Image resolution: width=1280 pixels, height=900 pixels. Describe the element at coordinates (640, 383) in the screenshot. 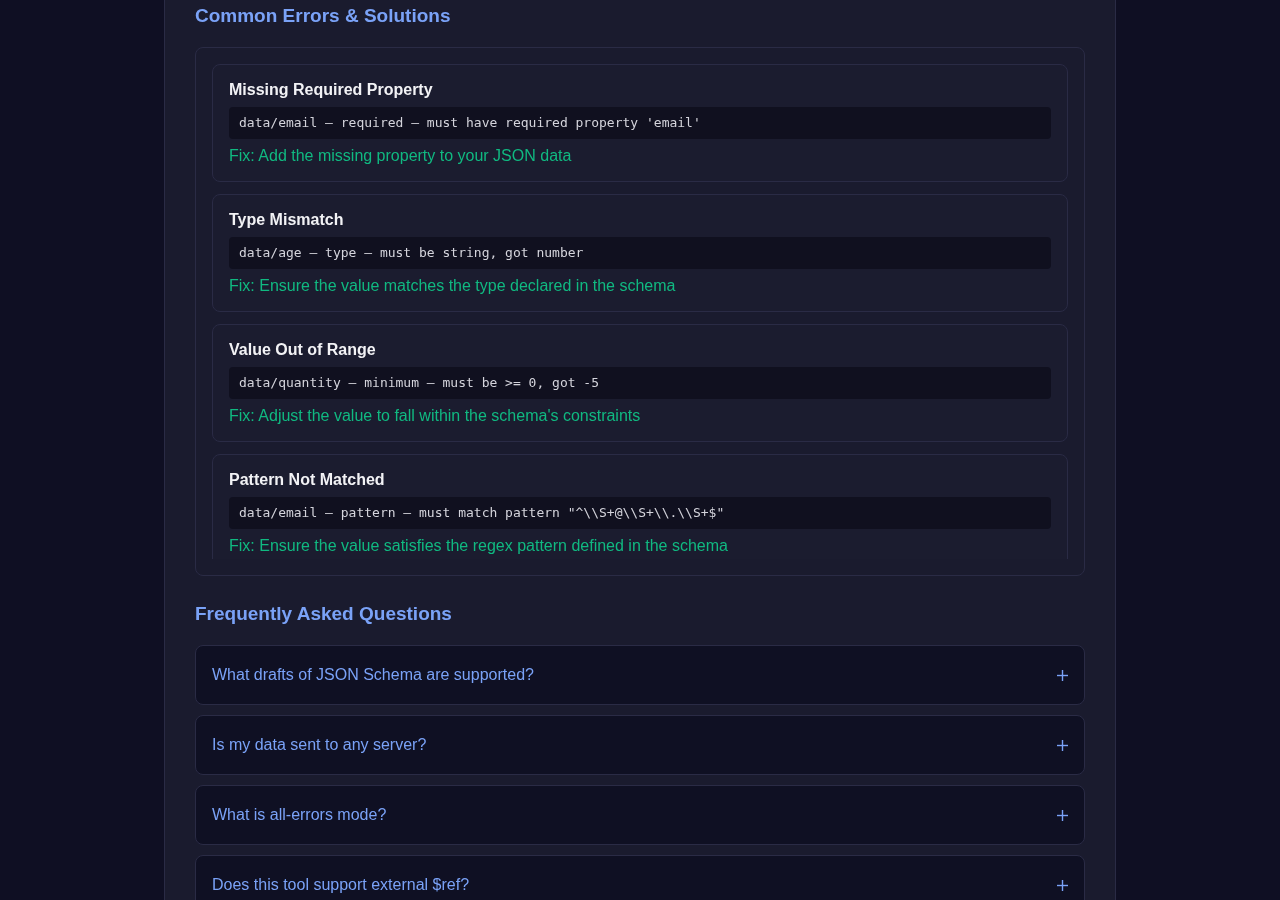

I see `error-message: data/quantity — minimum — must be >= 0, got -5` at that location.